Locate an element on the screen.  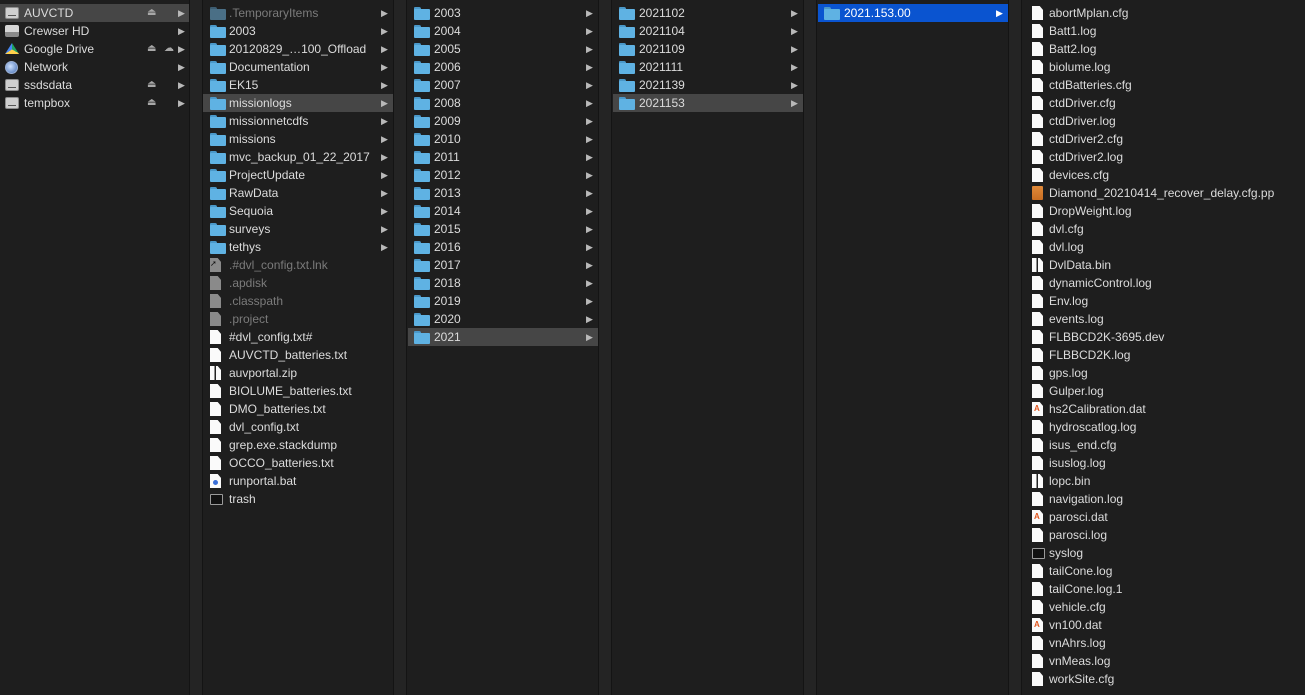
folder-row: 2010 ▶ is located at coordinates (503, 139).